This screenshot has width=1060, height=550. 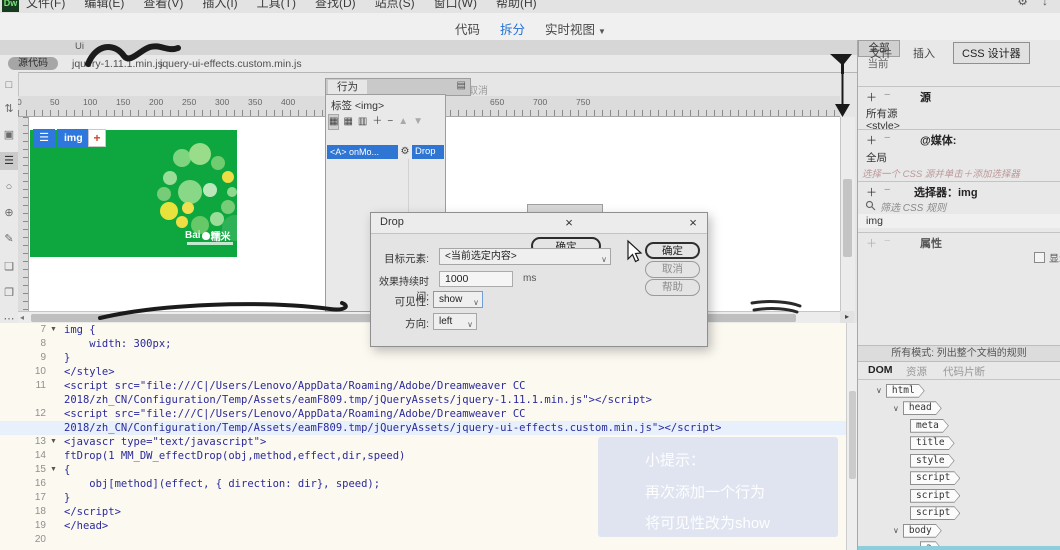 I want to click on behavior-action-cell: Drop, so click(x=428, y=152).